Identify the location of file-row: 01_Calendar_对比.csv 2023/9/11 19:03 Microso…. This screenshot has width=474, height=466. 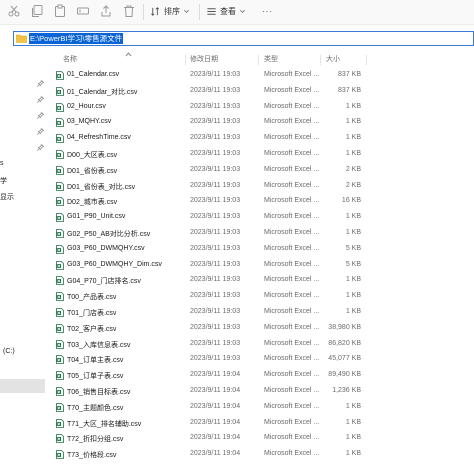
(237, 92).